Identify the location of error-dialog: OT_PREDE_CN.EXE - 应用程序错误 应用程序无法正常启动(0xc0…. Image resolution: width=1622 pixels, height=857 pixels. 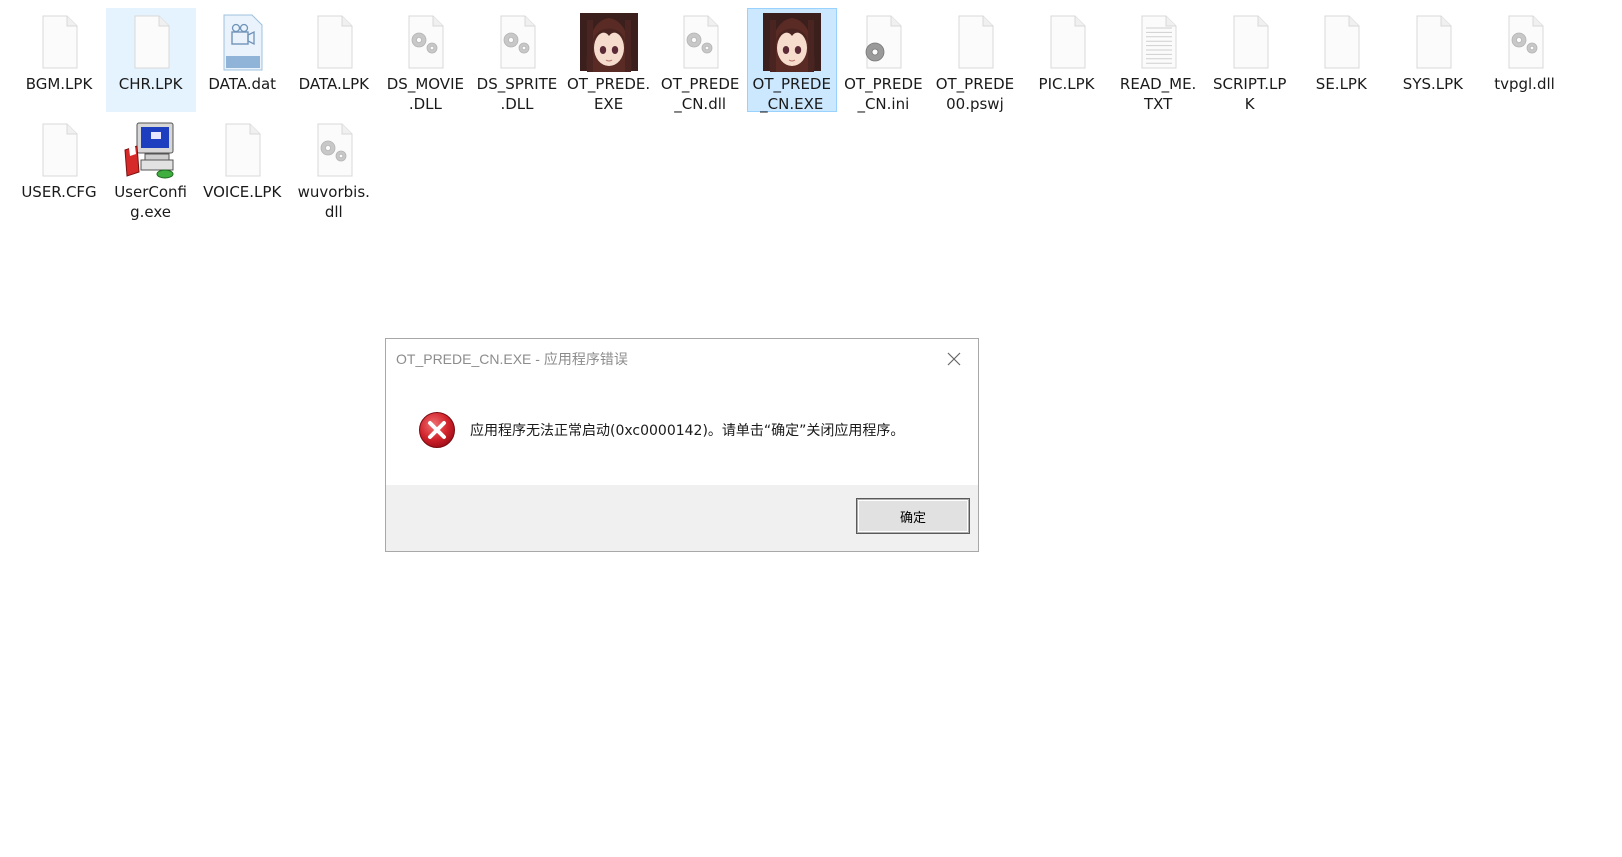
(682, 445).